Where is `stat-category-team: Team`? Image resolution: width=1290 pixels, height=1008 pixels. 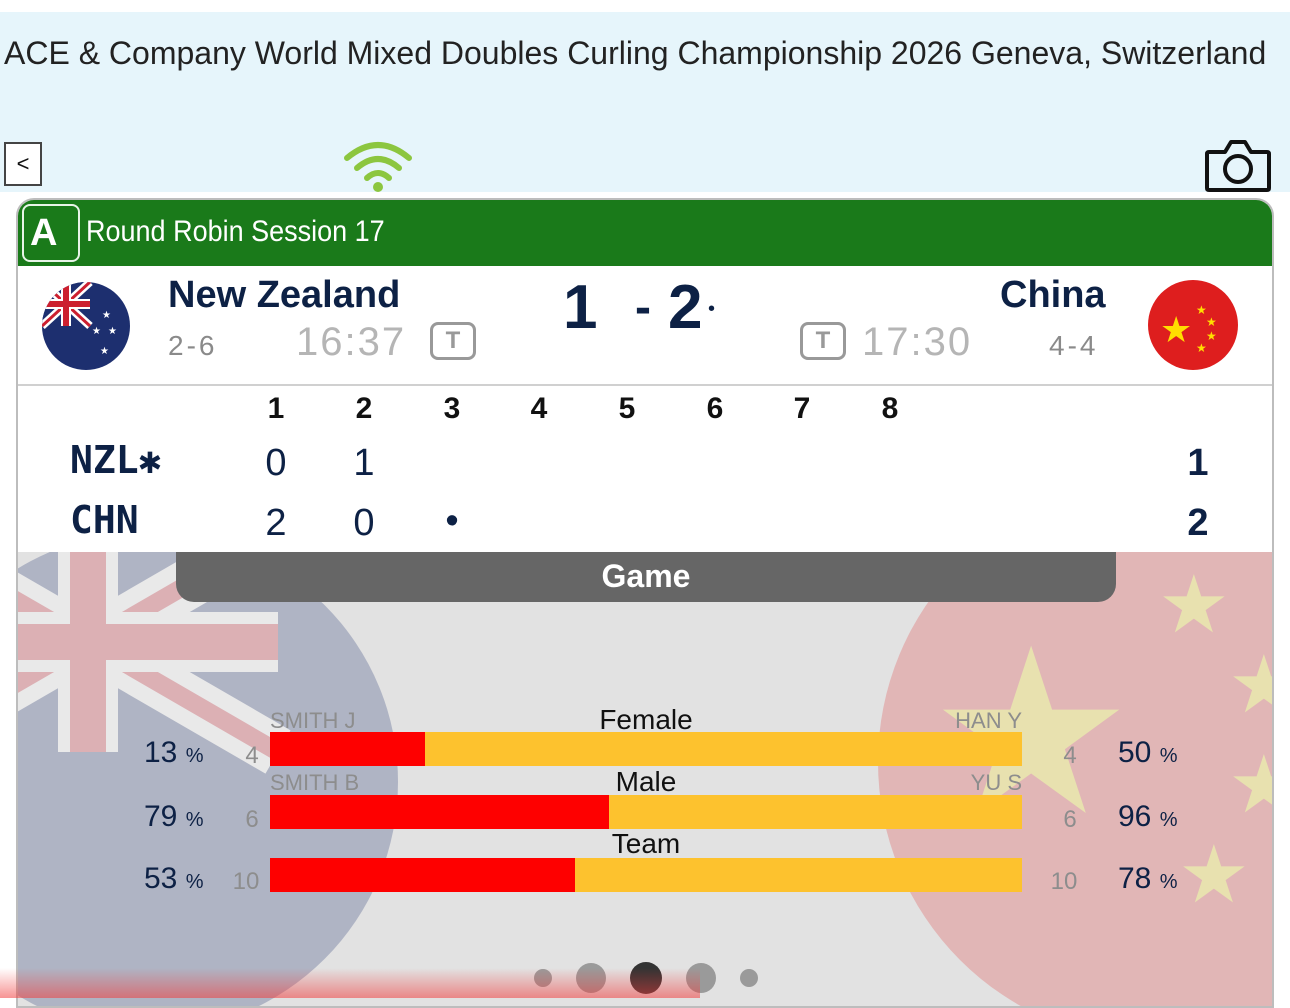
stat-category-team: Team is located at coordinates (646, 843).